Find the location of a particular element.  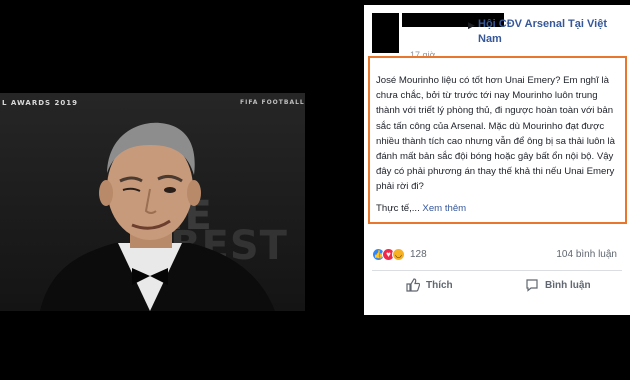

truncated-line: Thực tế,... Xem thêm is located at coordinates (497, 208).